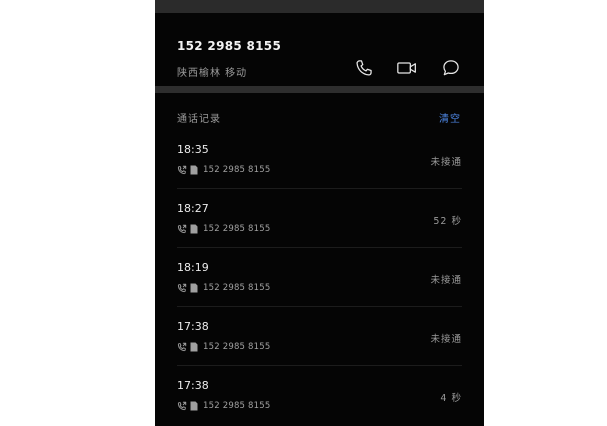 The height and width of the screenshot is (426, 607). Describe the element at coordinates (319, 89) in the screenshot. I see `section-divider` at that location.